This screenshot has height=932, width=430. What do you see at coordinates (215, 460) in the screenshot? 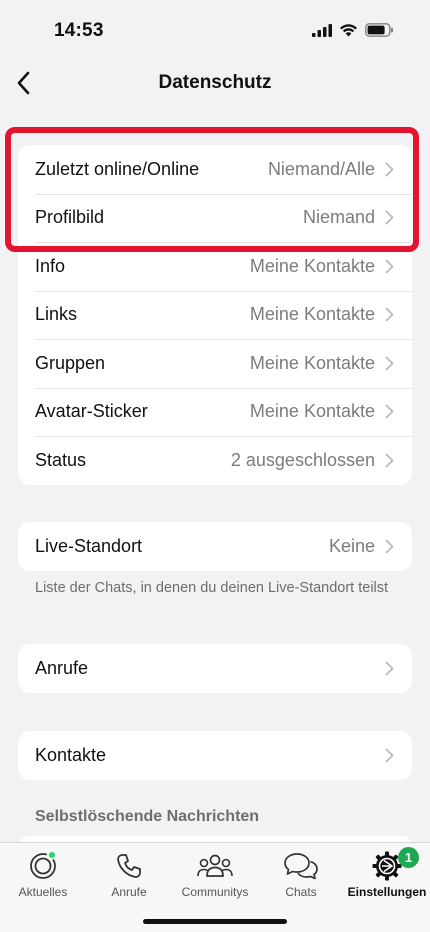
I see `setting-row-status: Status 2 ausgeschlossen` at bounding box center [215, 460].